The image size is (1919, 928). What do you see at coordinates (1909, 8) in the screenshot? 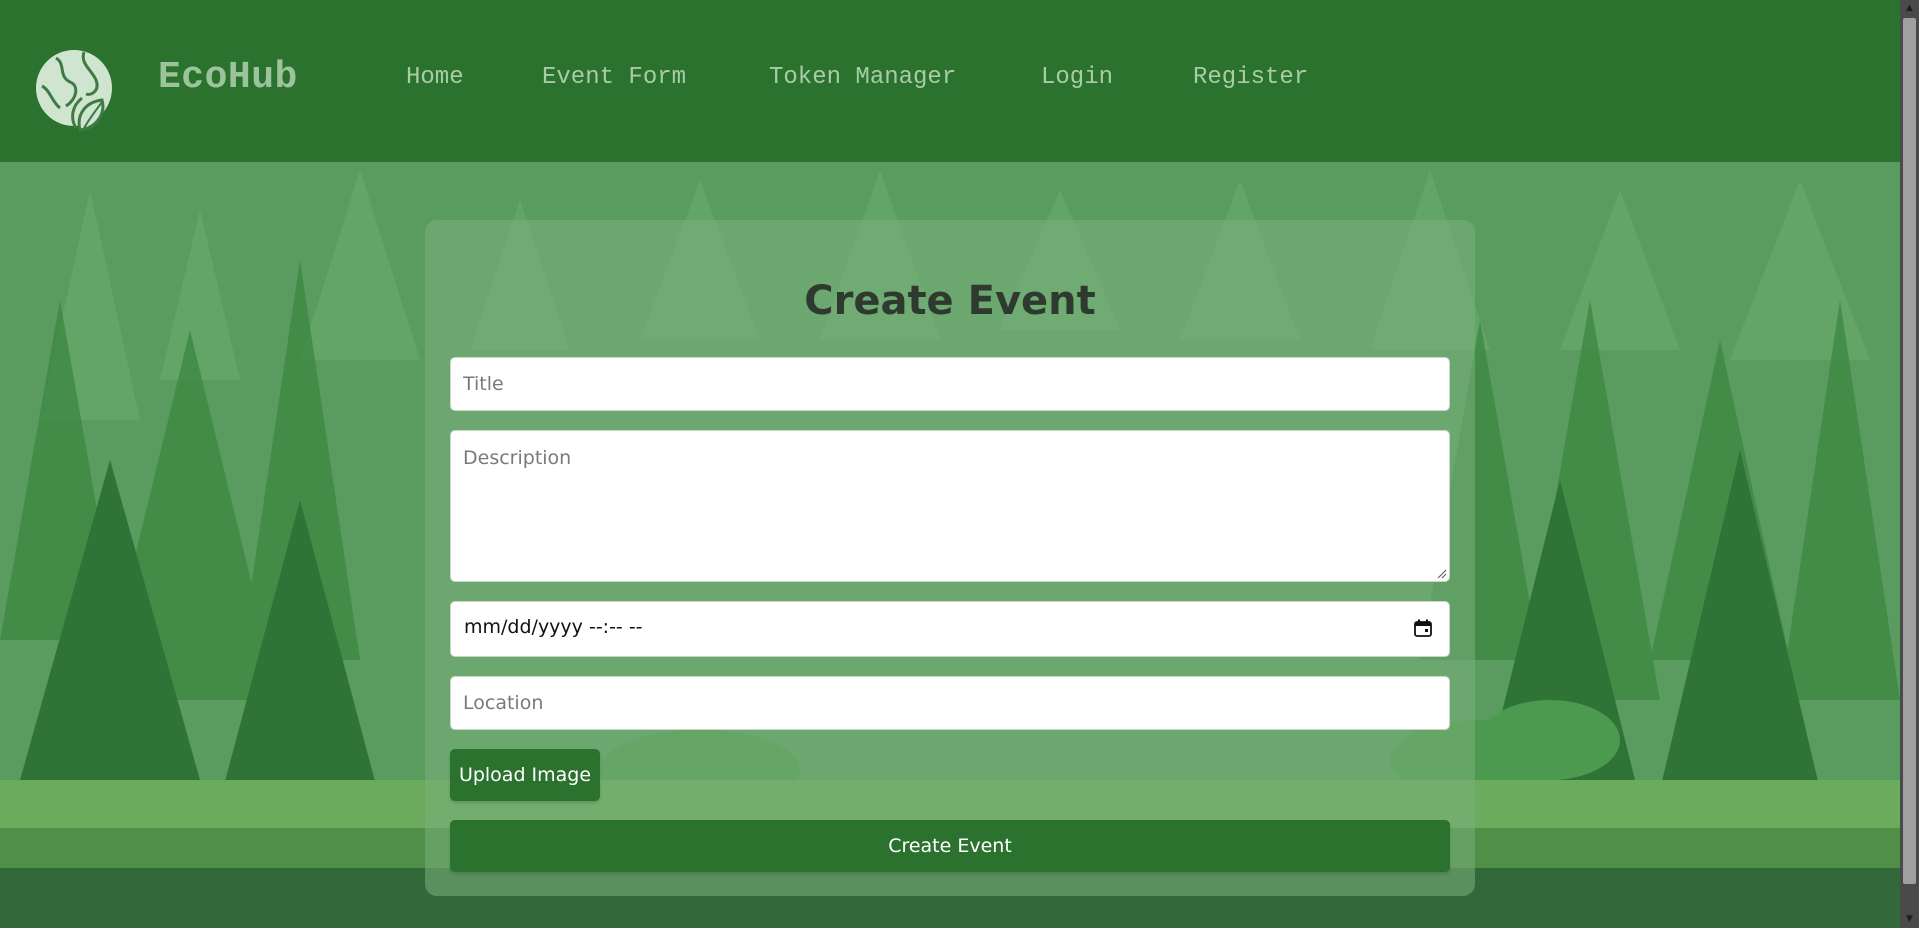
I see `scroll-up-icon: ▲` at bounding box center [1909, 8].